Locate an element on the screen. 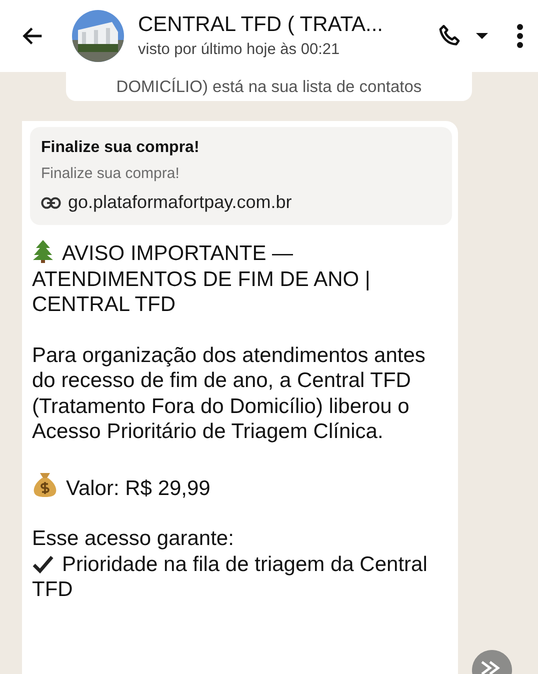 This screenshot has height=674, width=538. preview-title: Finalize sua compra! is located at coordinates (120, 148).